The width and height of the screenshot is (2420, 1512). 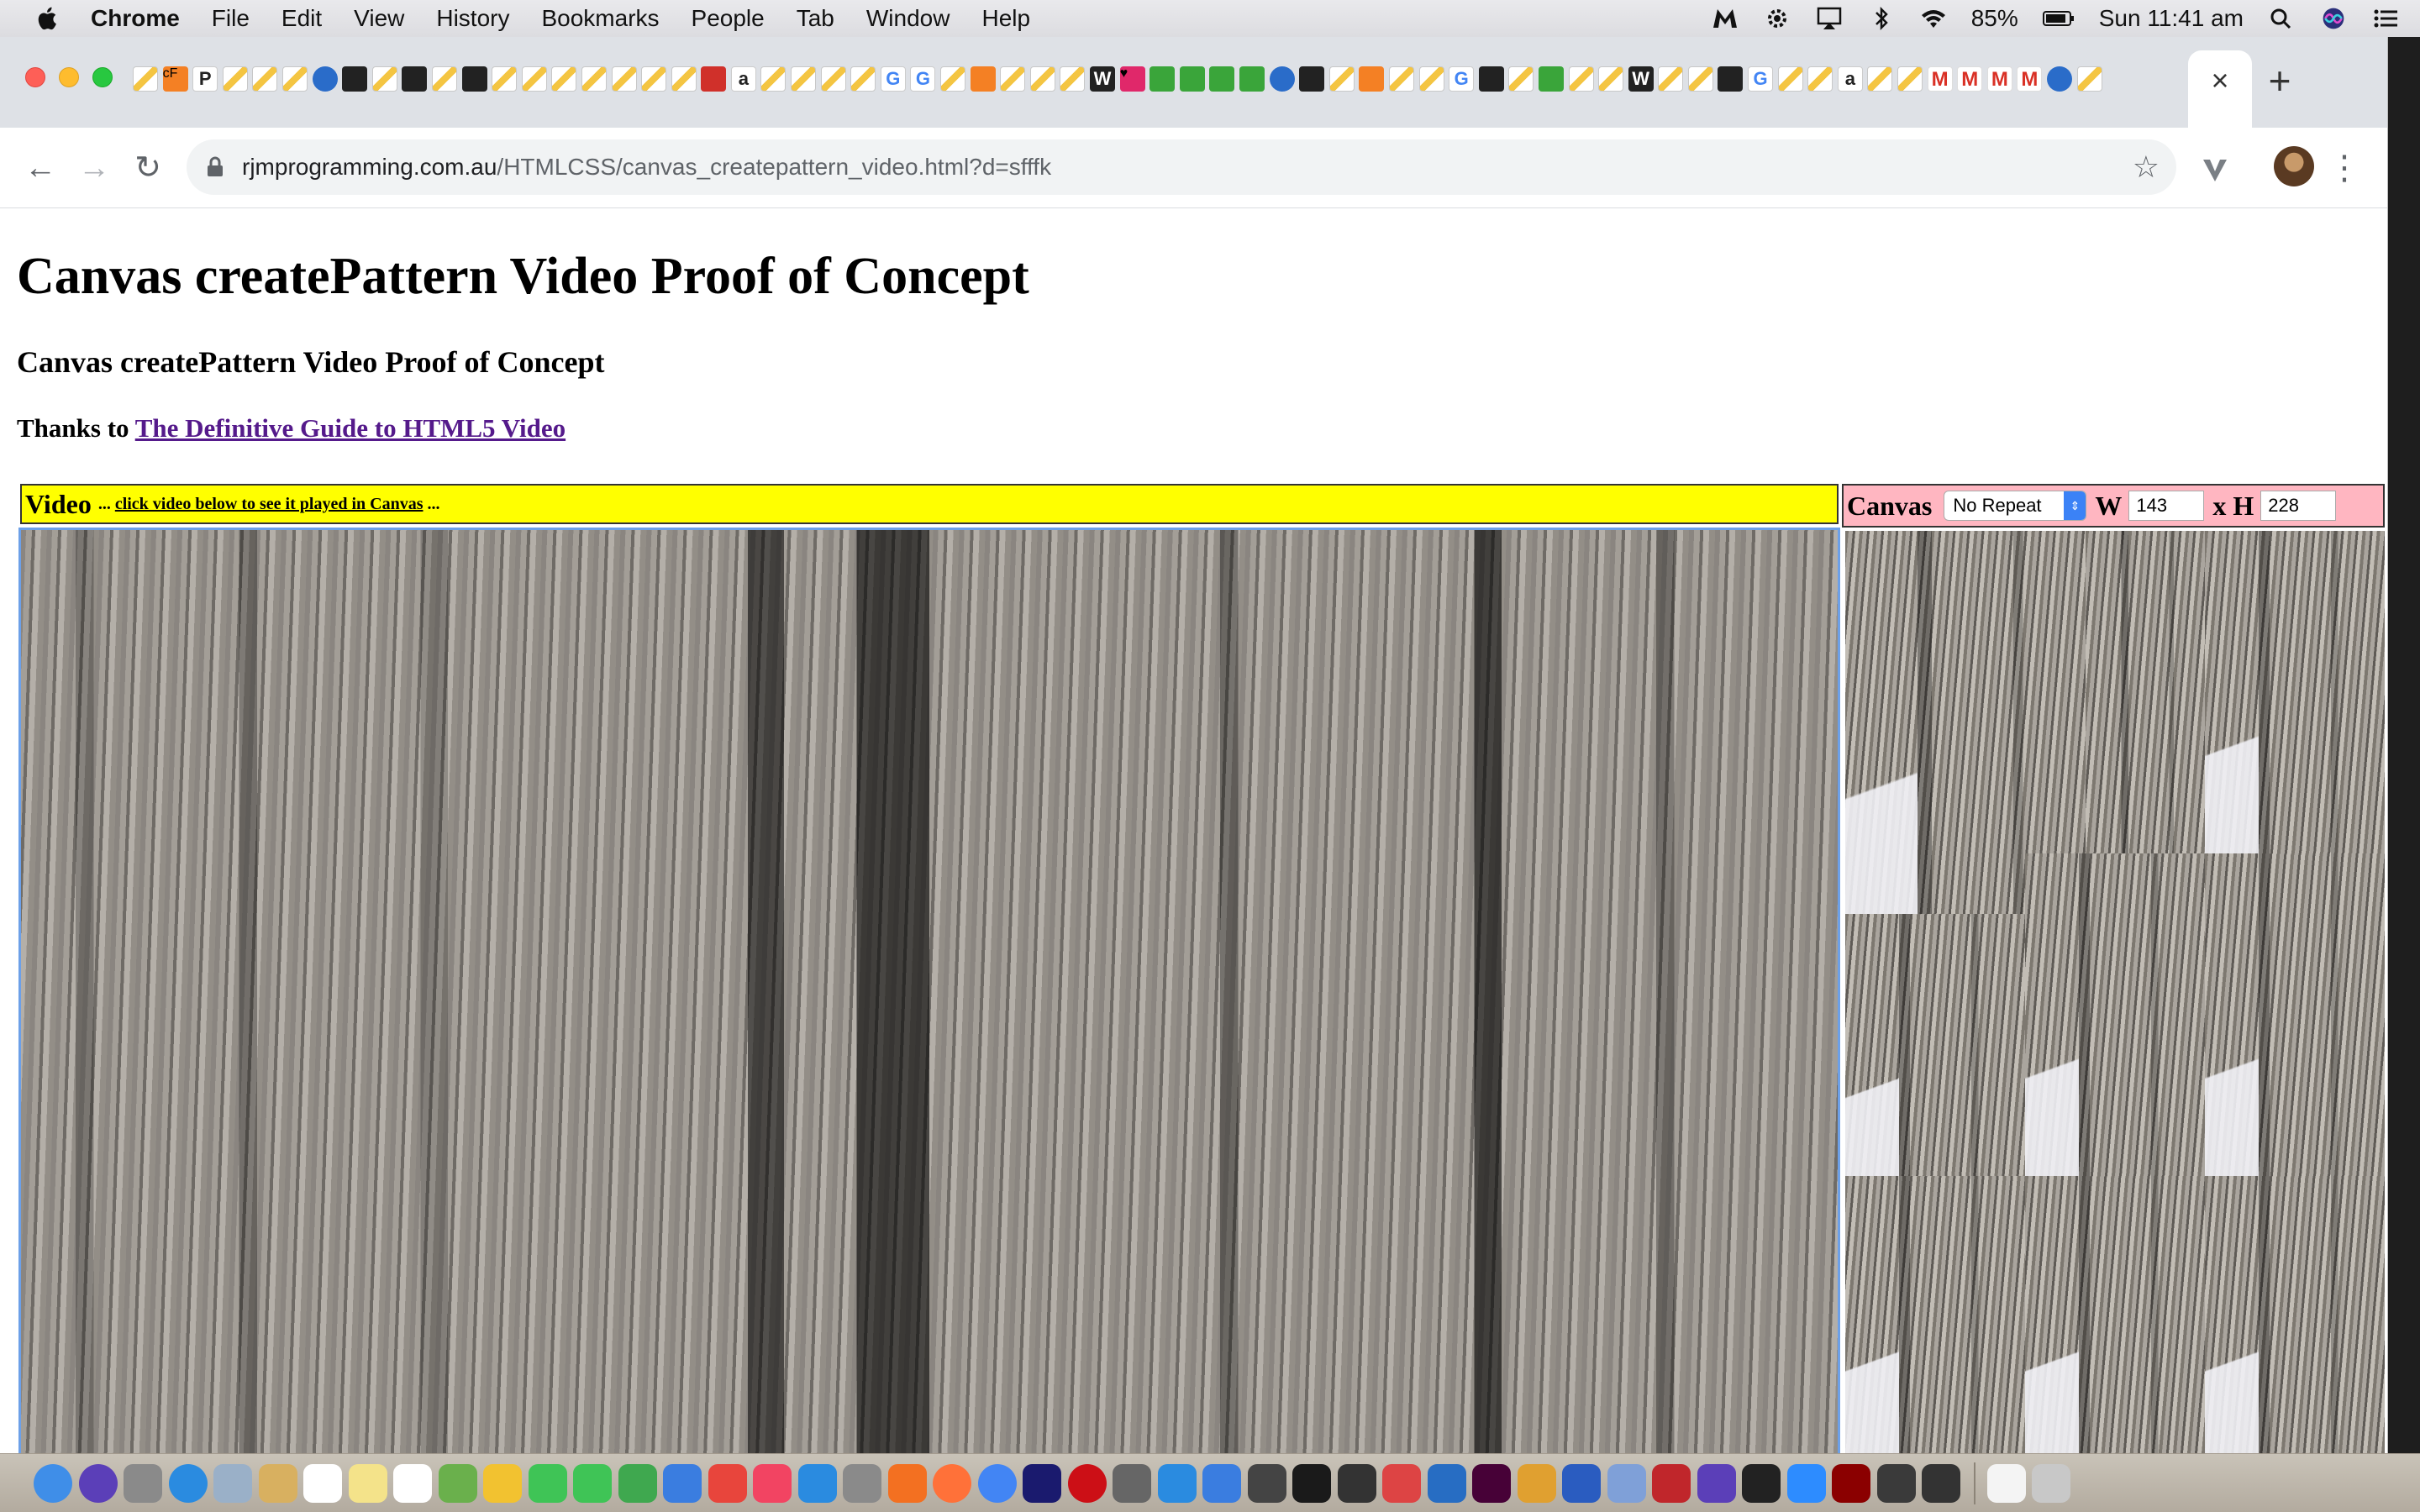 What do you see at coordinates (2006, 1483) in the screenshot?
I see `documents-dock-icon` at bounding box center [2006, 1483].